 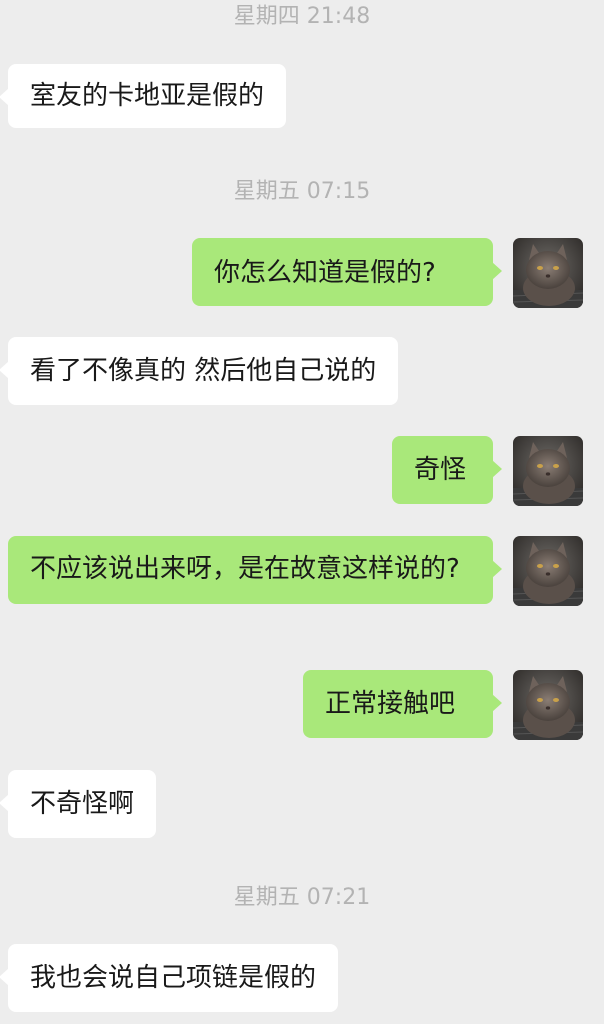 I want to click on message-text: 看了不像真的 然后他自己说的, so click(x=203, y=371).